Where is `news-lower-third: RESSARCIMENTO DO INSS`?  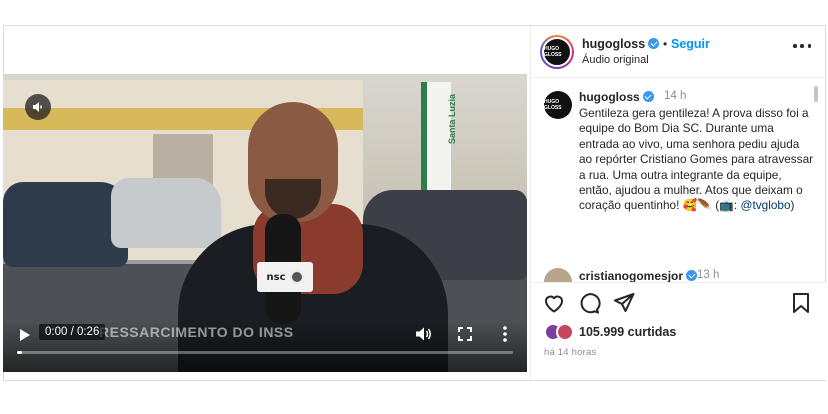
news-lower-third: RESSARCIMENTO DO INSS is located at coordinates (196, 332).